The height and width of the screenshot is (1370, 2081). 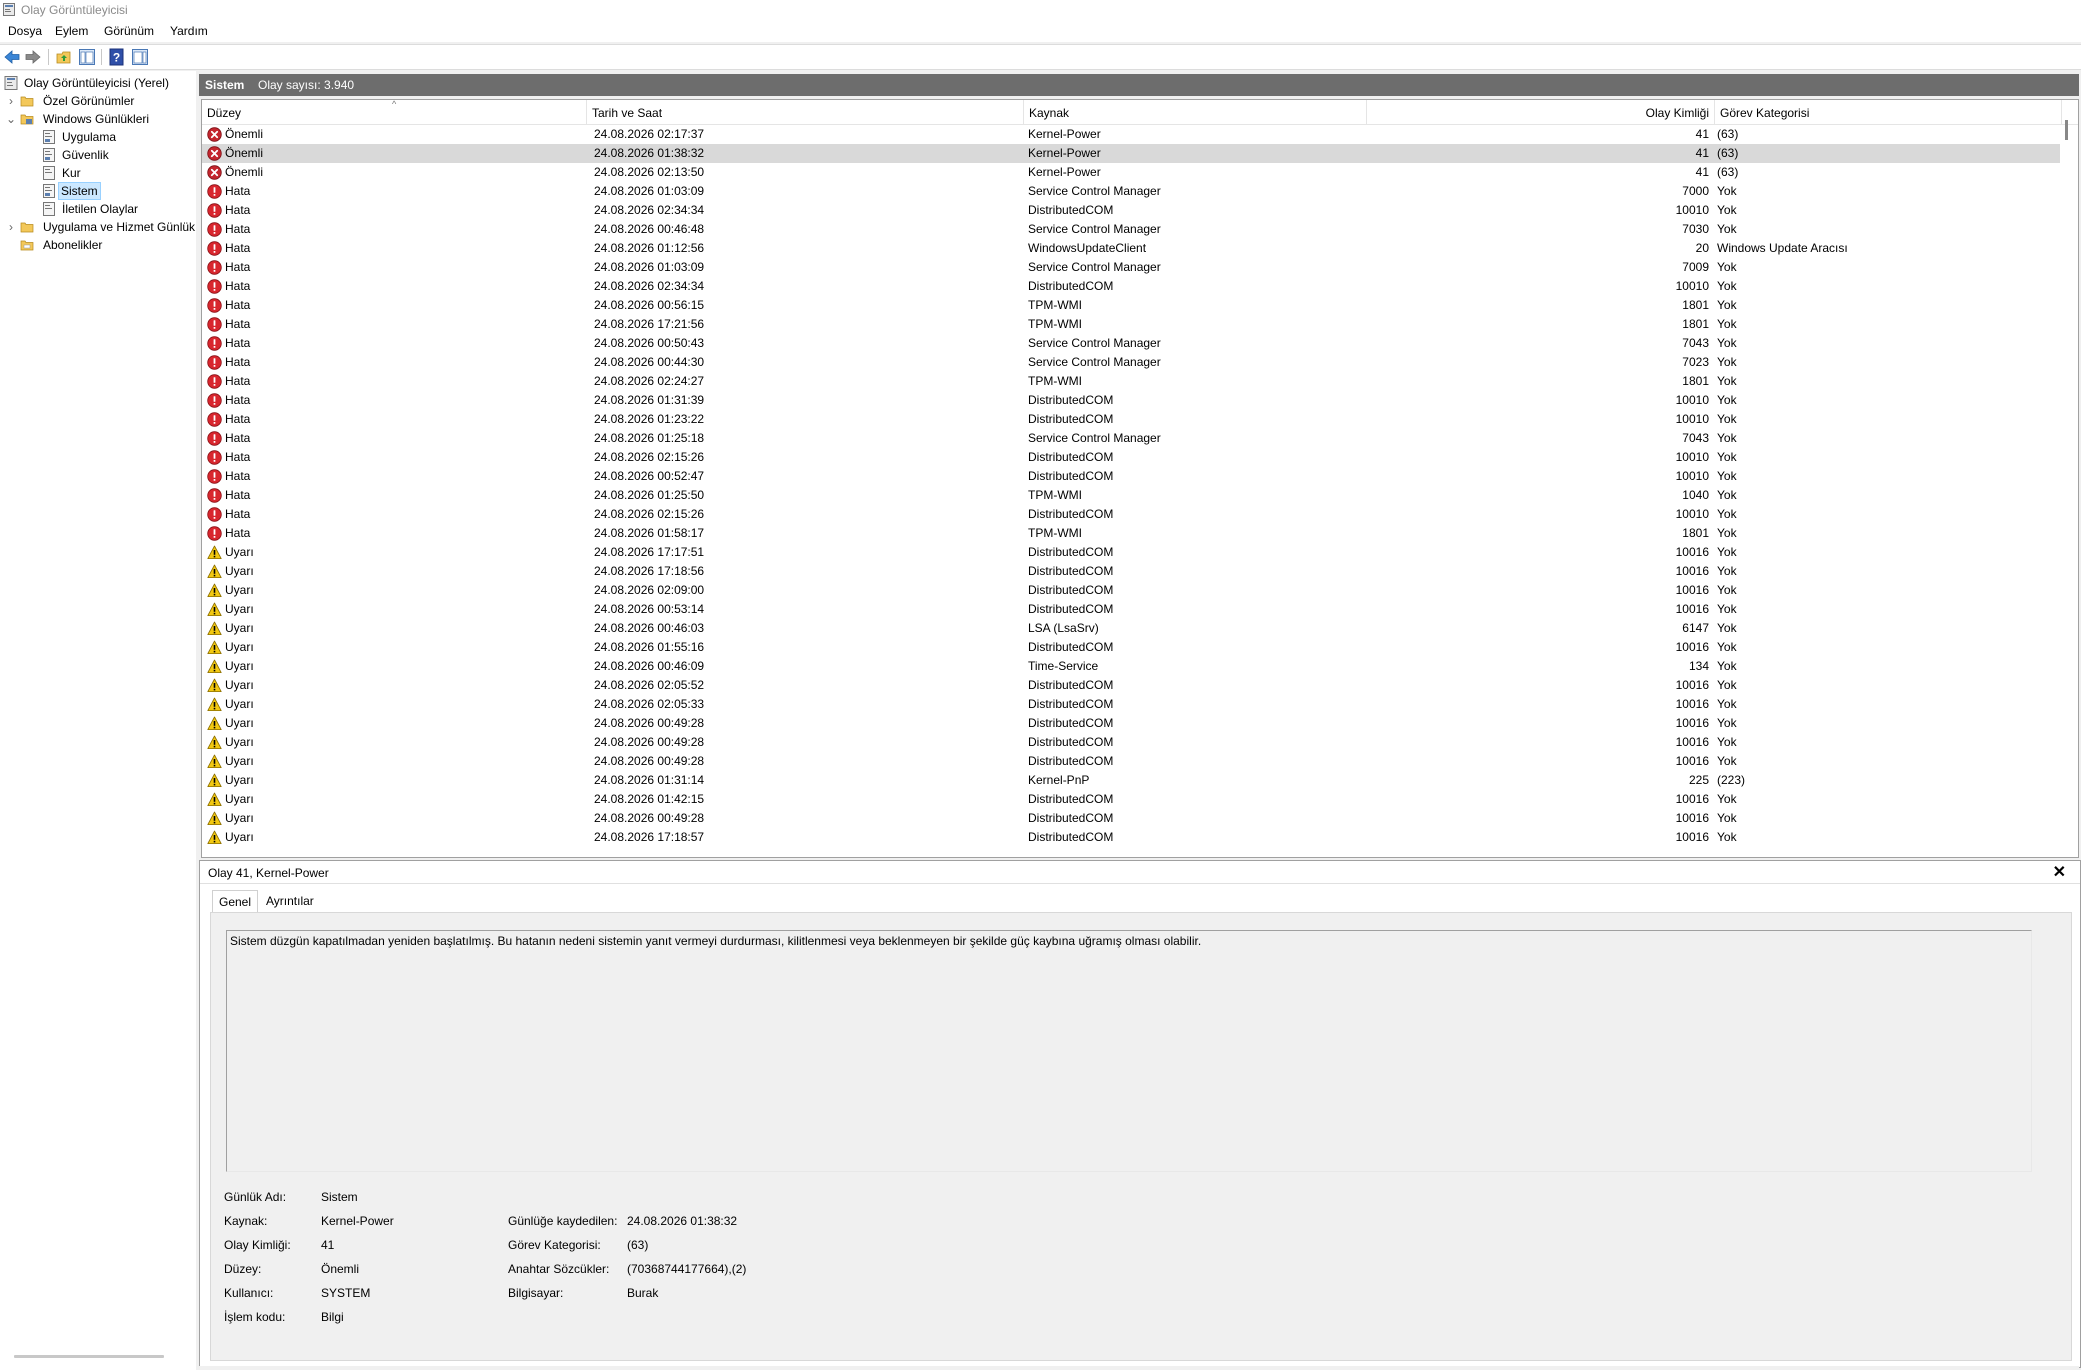 What do you see at coordinates (1541, 112) in the screenshot?
I see `column-header-event-id: Olay Kimliği` at bounding box center [1541, 112].